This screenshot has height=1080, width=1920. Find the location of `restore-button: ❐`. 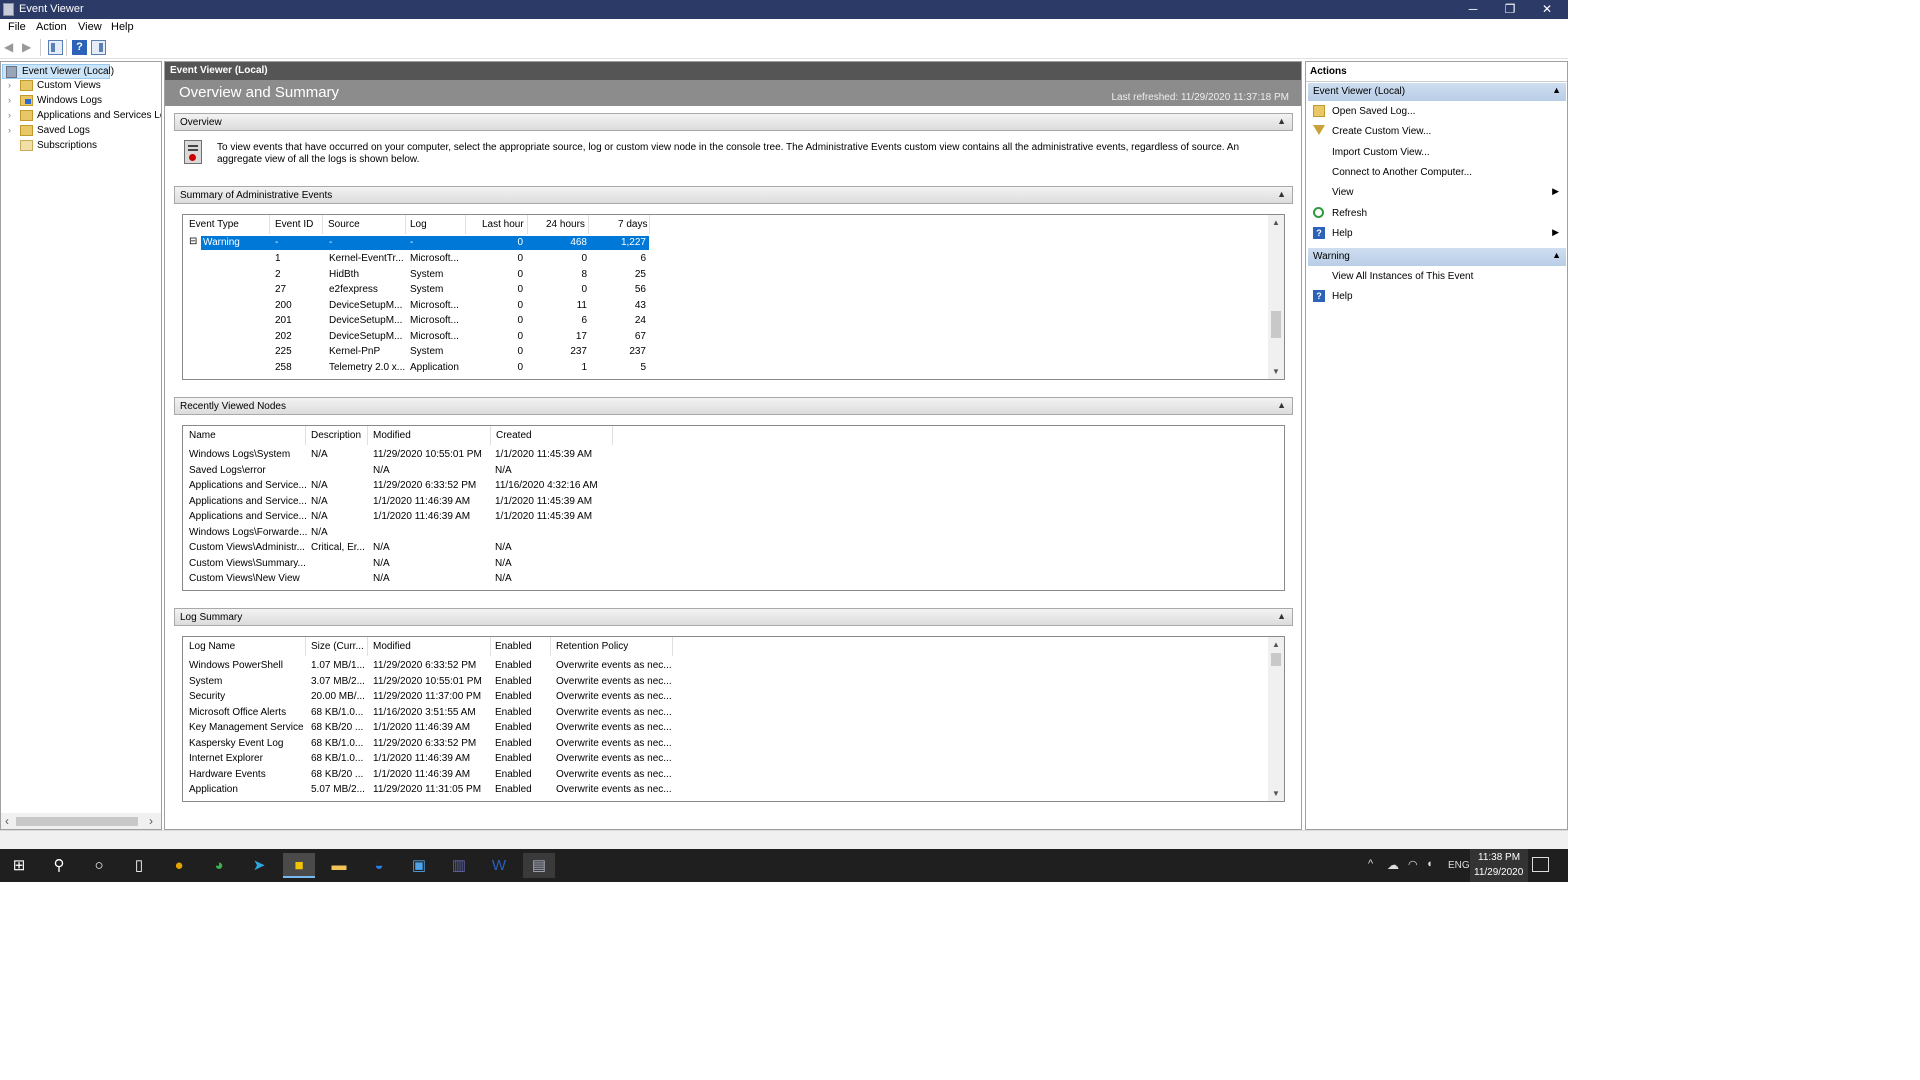

restore-button: ❐ is located at coordinates (1510, 9).